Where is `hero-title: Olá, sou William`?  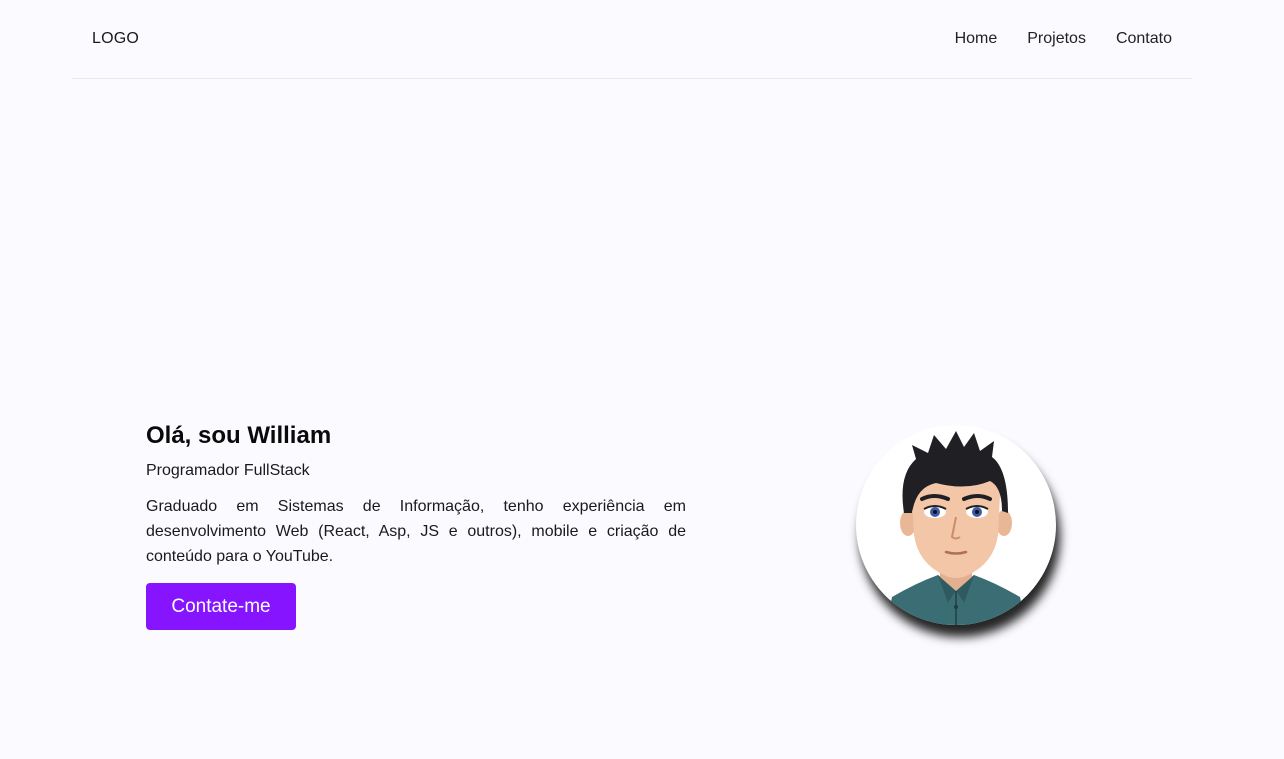 hero-title: Olá, sou William is located at coordinates (239, 435).